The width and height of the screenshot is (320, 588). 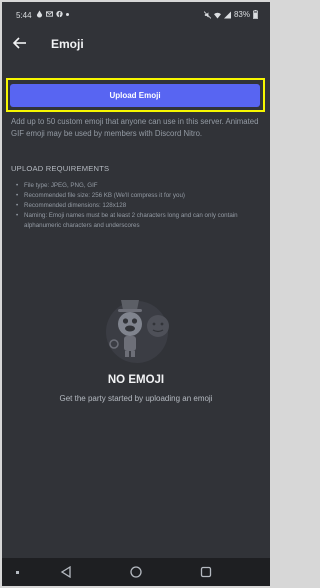 I want to click on mute-icon, so click(x=207, y=14).